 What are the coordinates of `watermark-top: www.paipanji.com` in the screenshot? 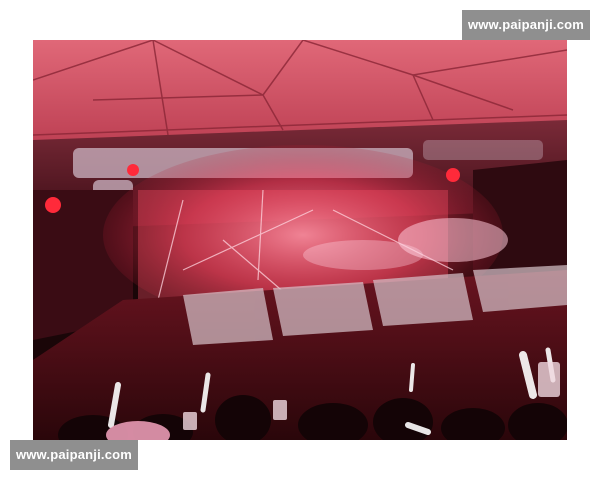 It's located at (526, 25).